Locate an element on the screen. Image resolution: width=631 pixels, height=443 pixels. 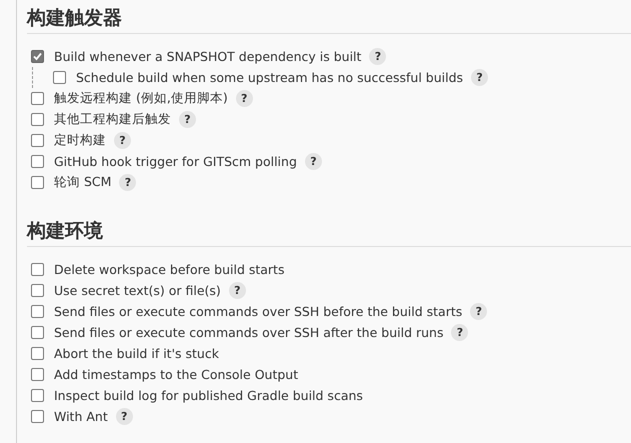
checkbox-label: Delete workspace before build starts is located at coordinates (169, 269).